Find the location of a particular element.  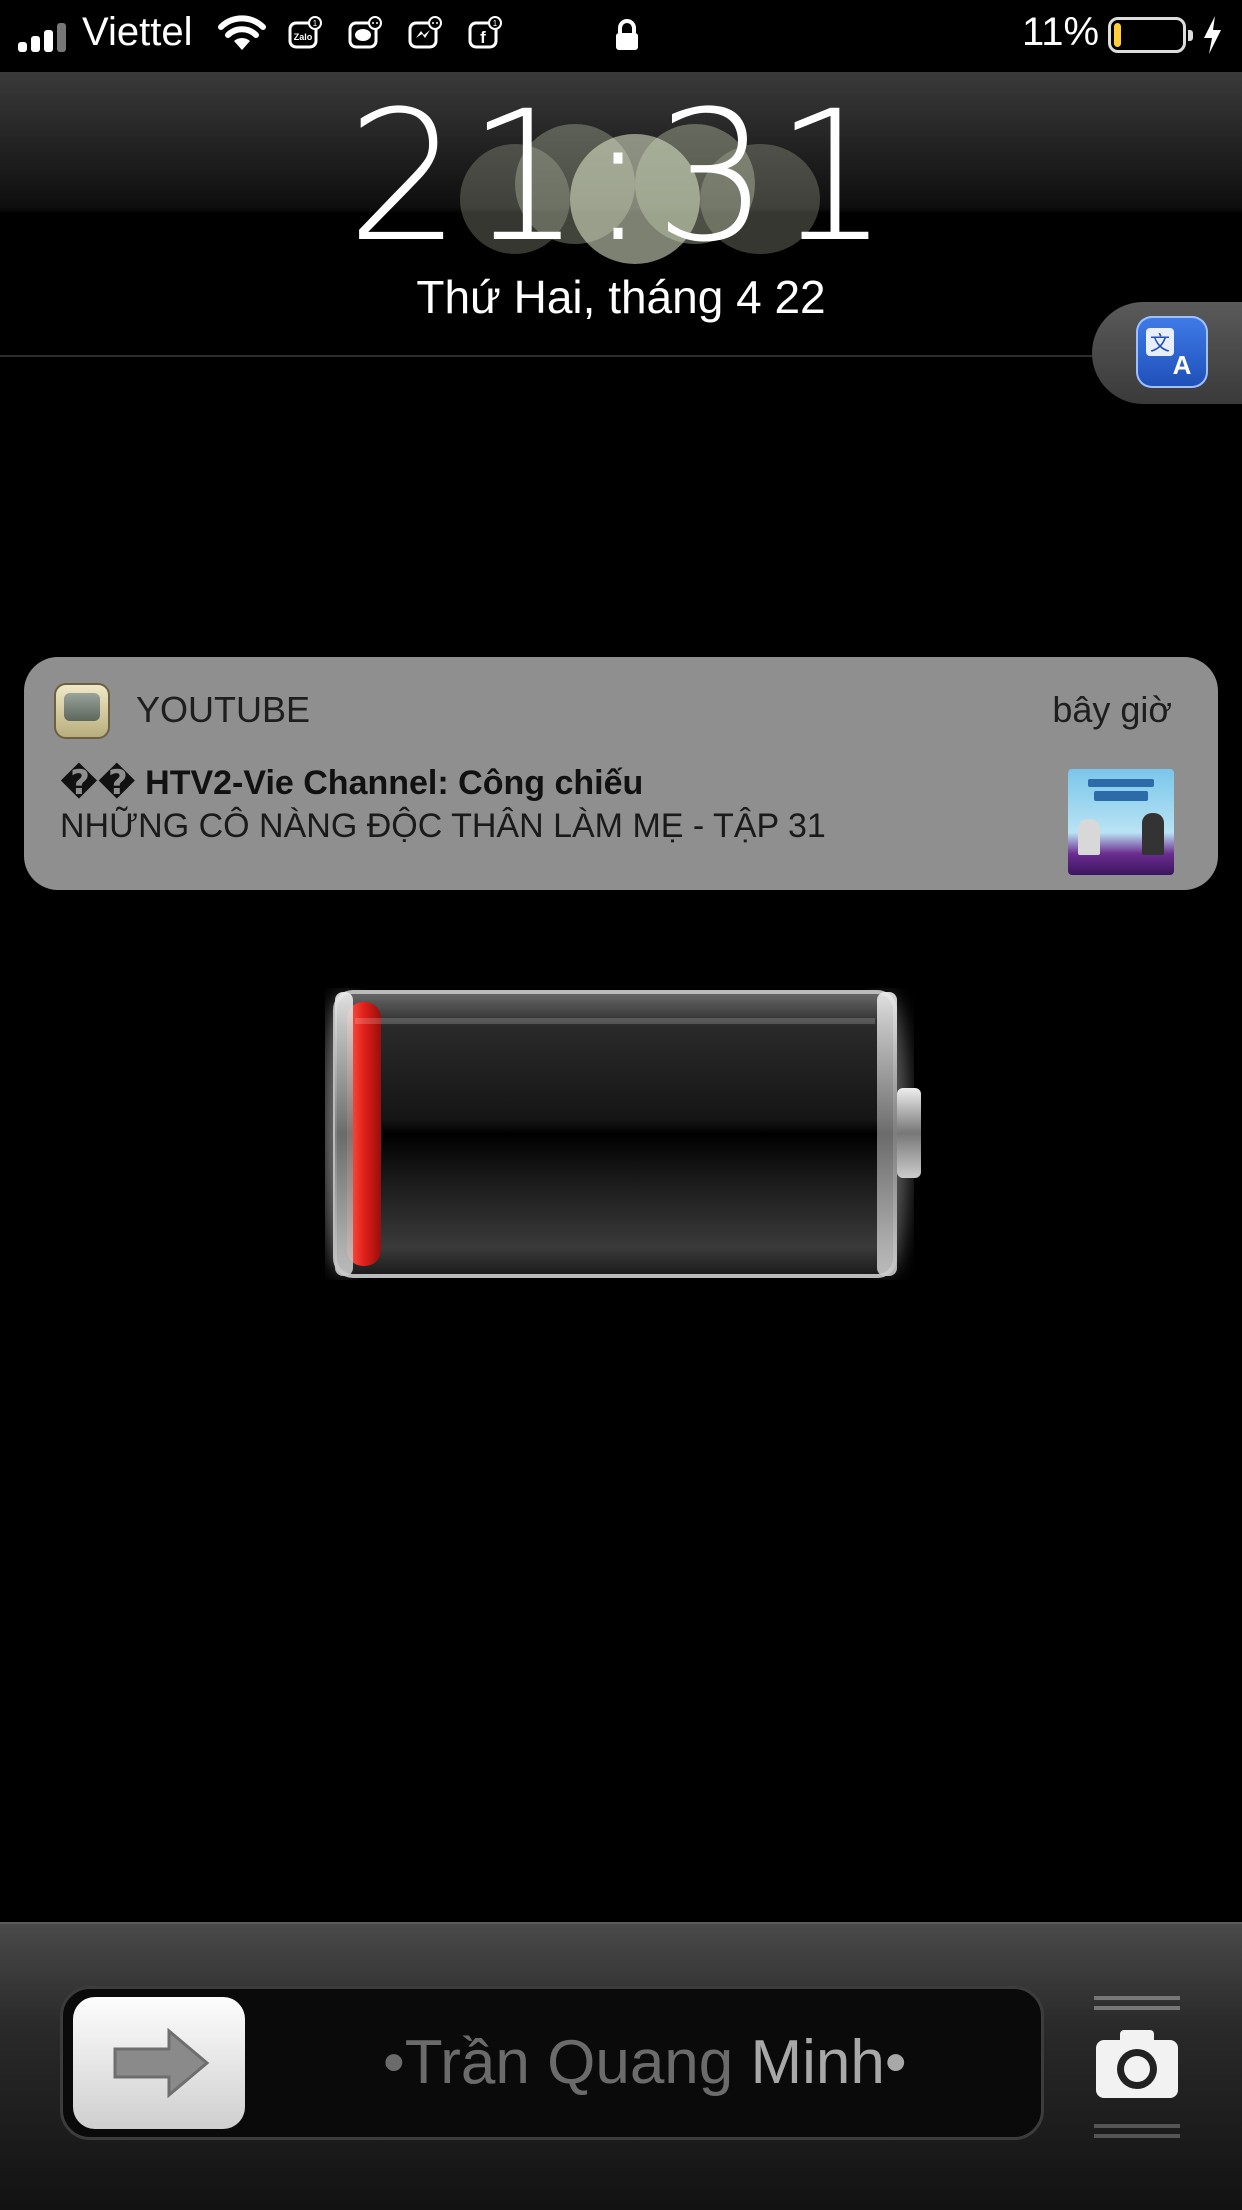

lockscreen-clock: 21:31 is located at coordinates (621, 177).